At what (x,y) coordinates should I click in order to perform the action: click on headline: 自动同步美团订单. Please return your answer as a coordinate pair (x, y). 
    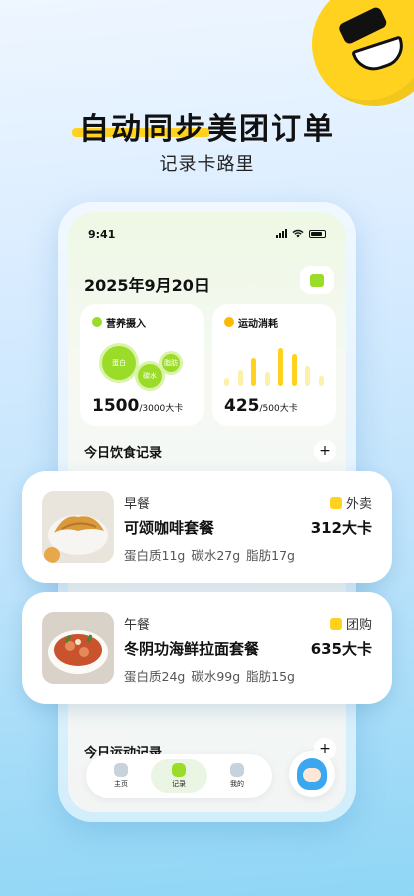
    Looking at the image, I should click on (207, 126).